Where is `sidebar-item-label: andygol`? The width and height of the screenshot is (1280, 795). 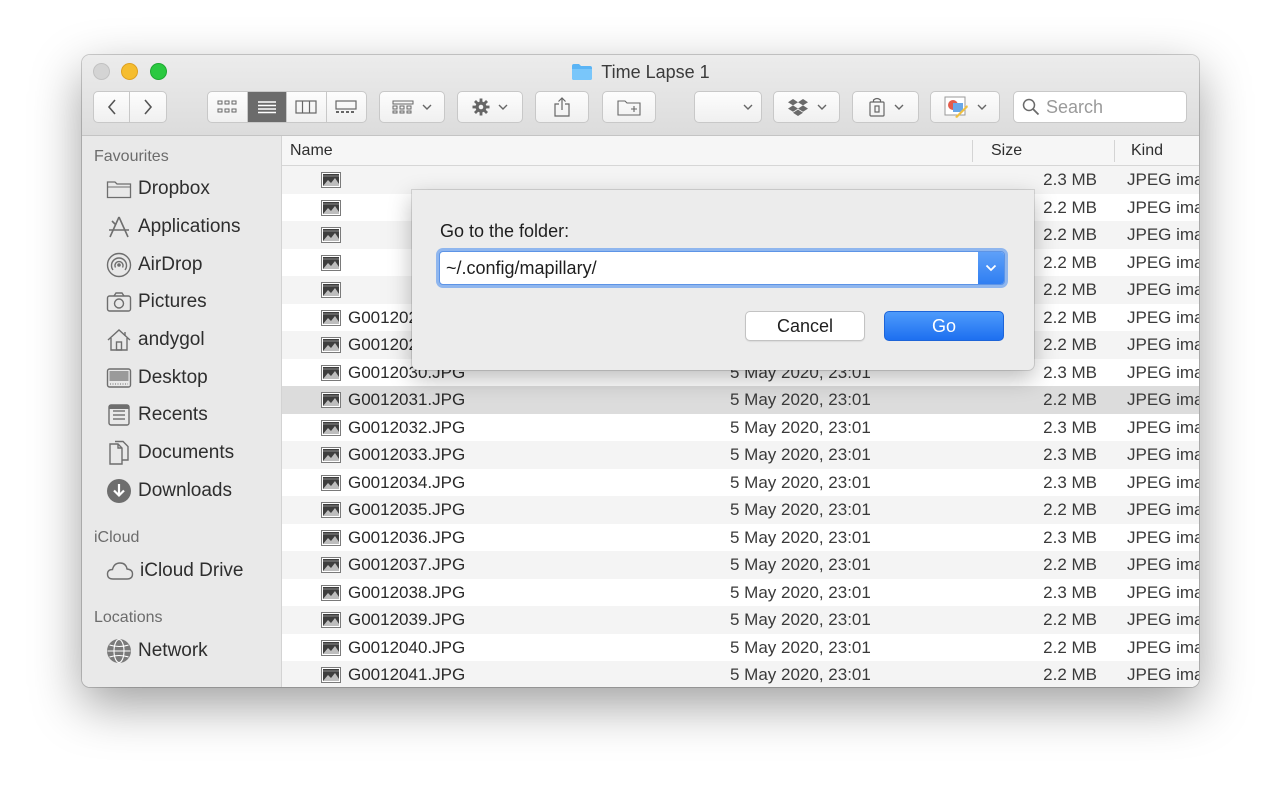
sidebar-item-label: andygol is located at coordinates (171, 339).